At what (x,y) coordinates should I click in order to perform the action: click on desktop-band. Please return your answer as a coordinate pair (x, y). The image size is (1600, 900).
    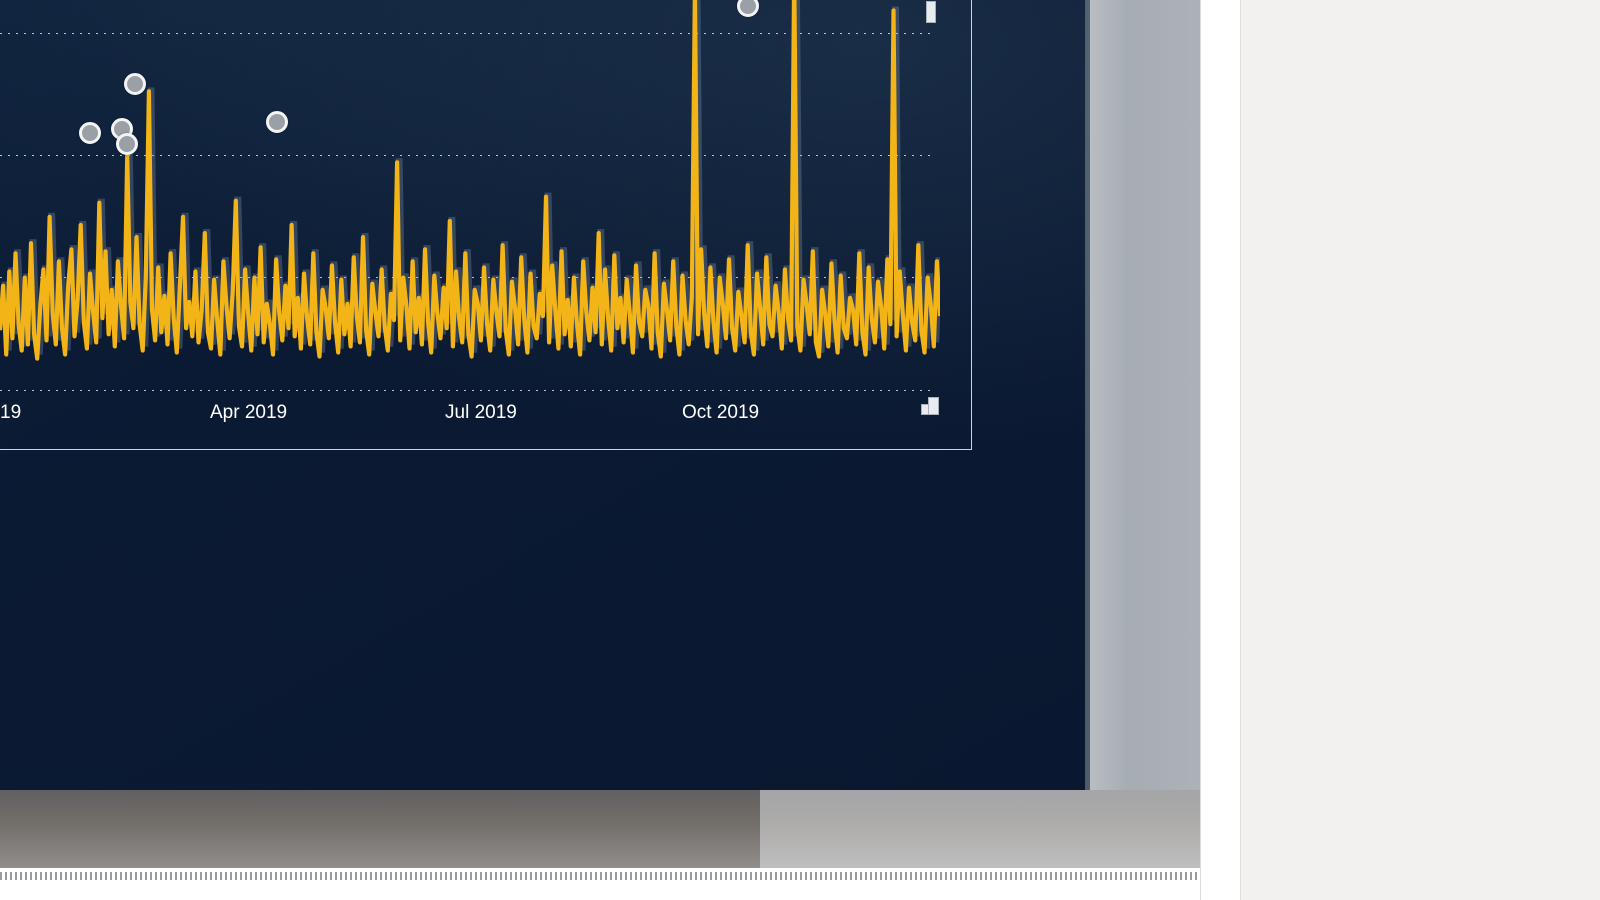
    Looking at the image, I should click on (604, 830).